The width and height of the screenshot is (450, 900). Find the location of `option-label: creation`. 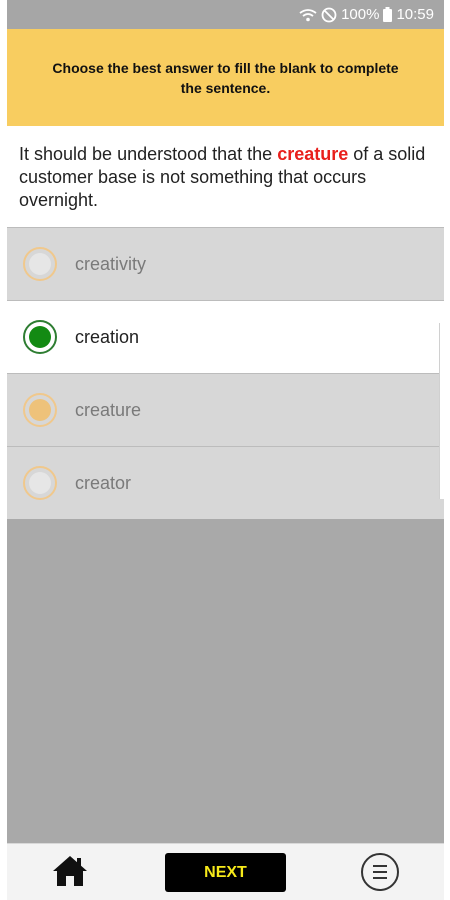

option-label: creation is located at coordinates (107, 336).